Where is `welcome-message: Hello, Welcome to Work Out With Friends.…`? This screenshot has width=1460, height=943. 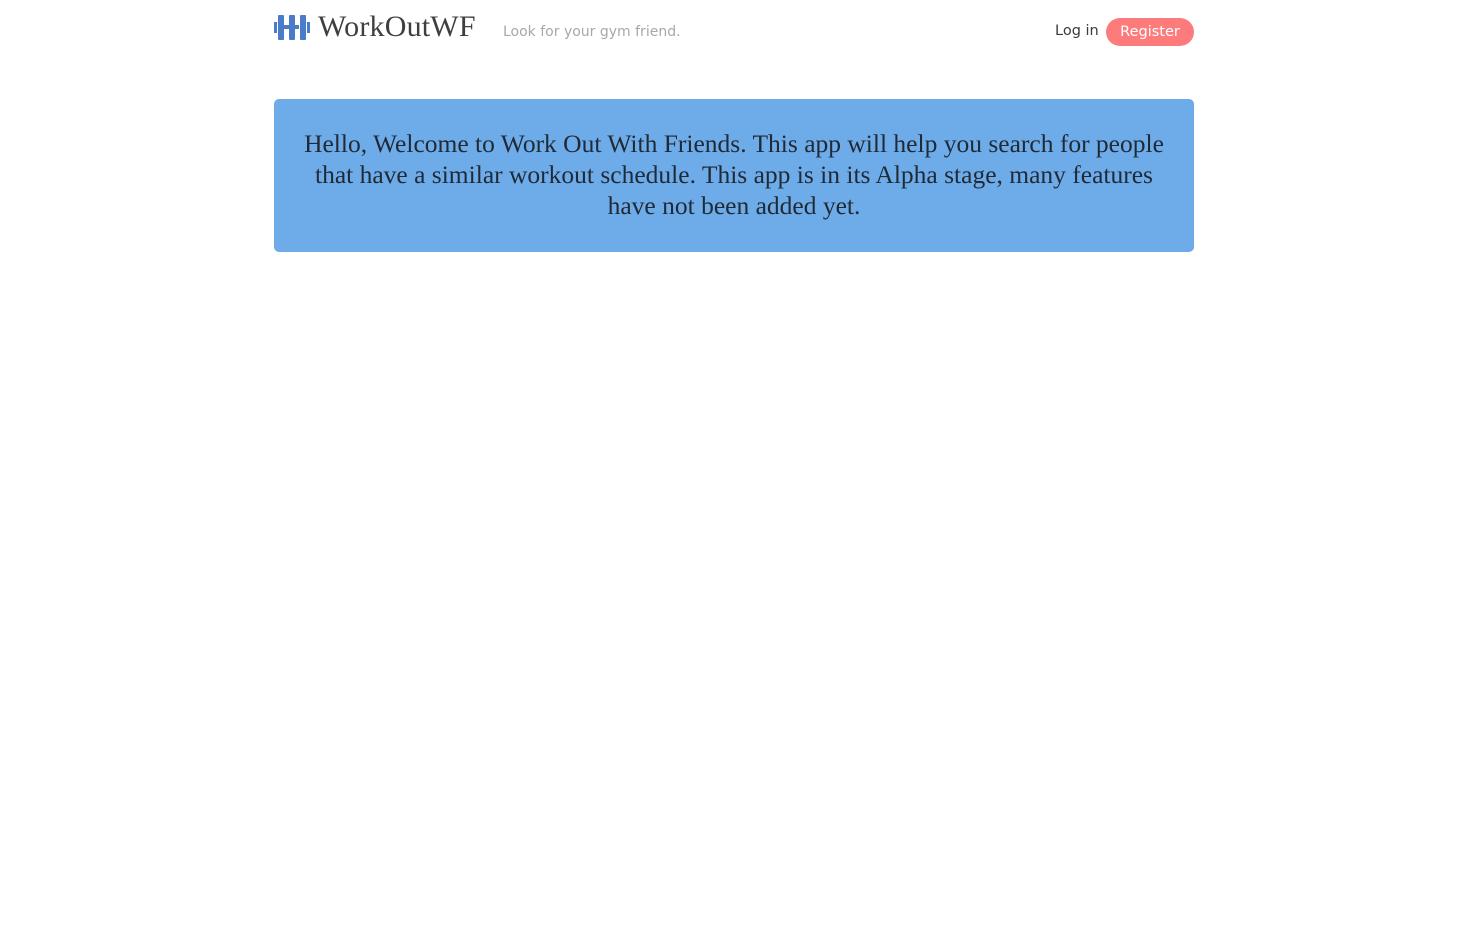
welcome-message: Hello, Welcome to Work Out With Friends.… is located at coordinates (734, 174).